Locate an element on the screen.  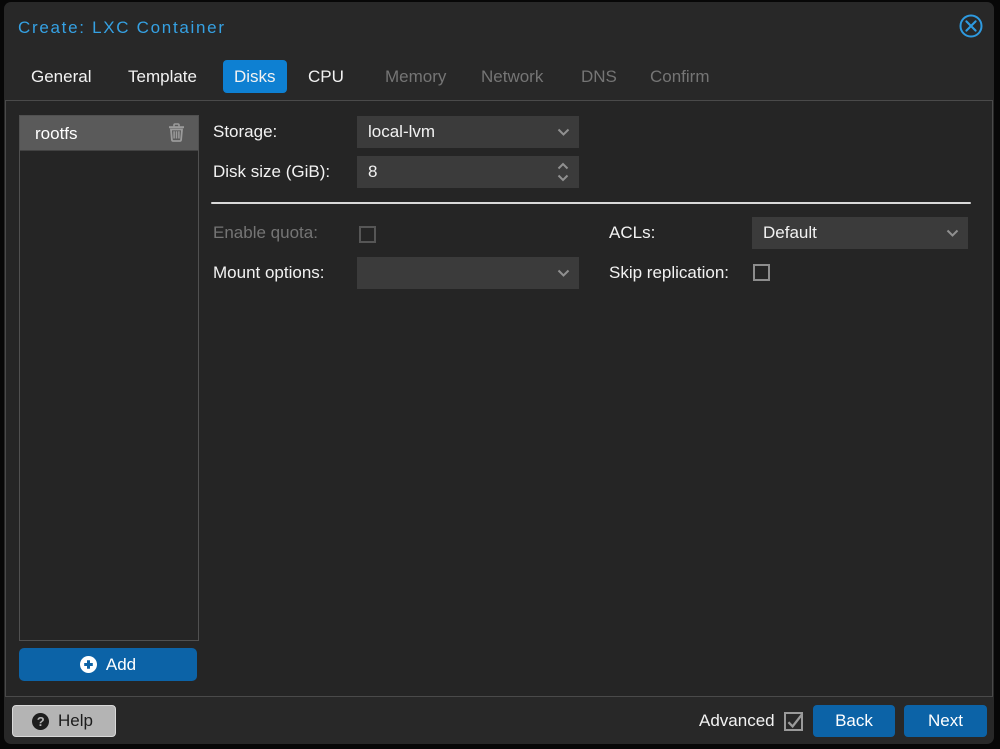
tab-network: Network is located at coordinates (512, 76).